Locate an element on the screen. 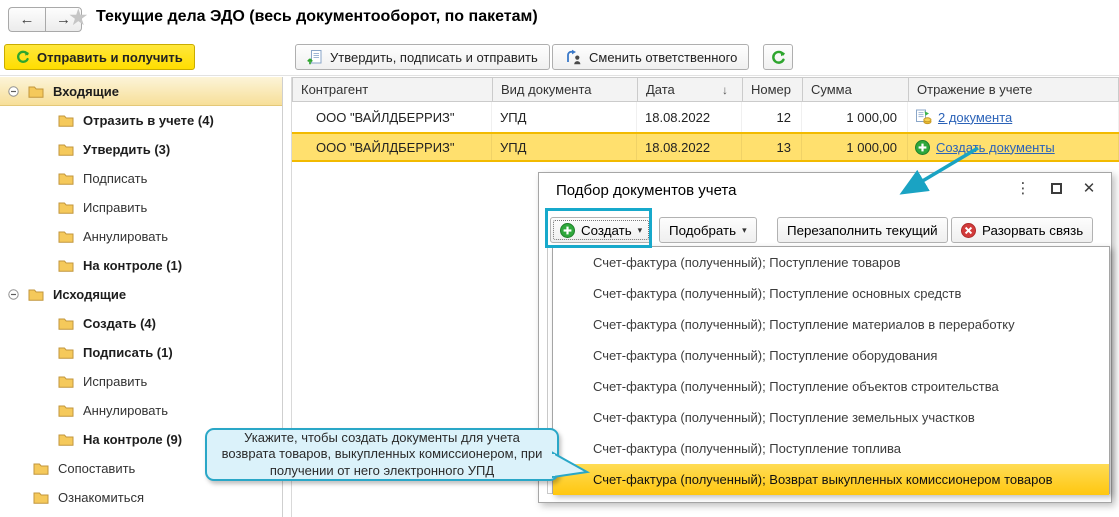  cell-reflection: 2 документа is located at coordinates (1013, 117).